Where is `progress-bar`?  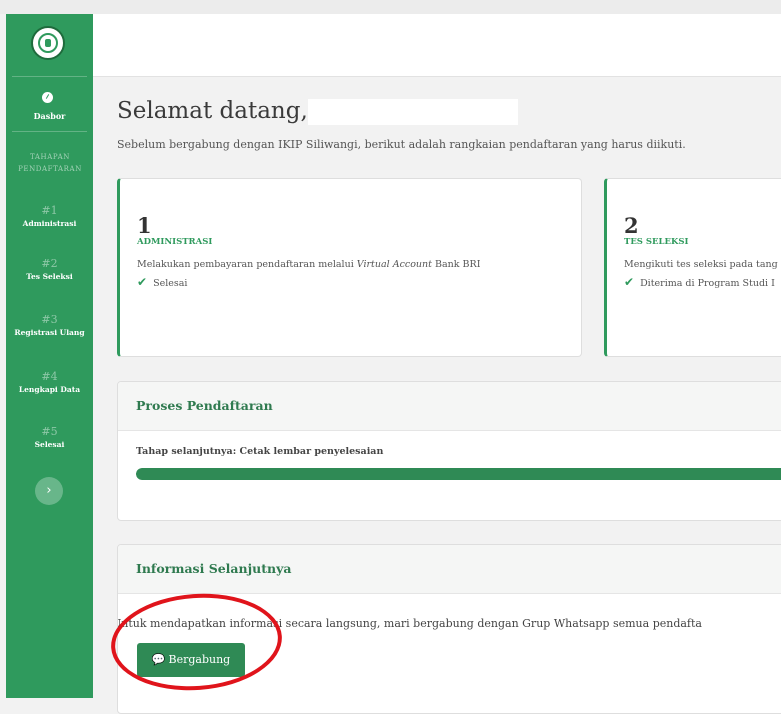
progress-bar is located at coordinates (458, 474).